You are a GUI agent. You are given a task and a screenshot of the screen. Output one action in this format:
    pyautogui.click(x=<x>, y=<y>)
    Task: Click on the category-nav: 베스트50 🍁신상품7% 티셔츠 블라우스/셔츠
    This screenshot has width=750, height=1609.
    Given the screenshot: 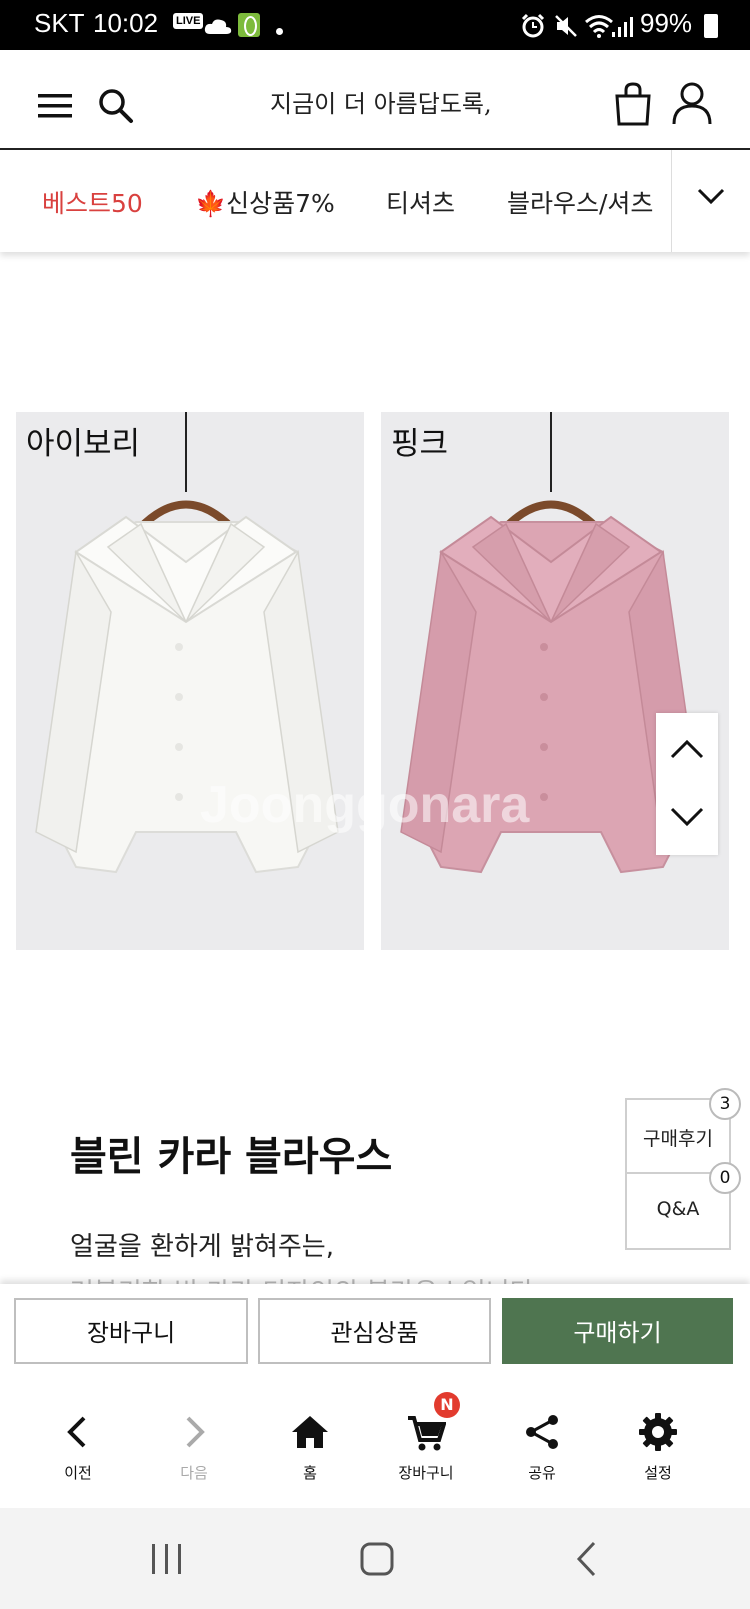 What is the action you would take?
    pyautogui.click(x=375, y=201)
    